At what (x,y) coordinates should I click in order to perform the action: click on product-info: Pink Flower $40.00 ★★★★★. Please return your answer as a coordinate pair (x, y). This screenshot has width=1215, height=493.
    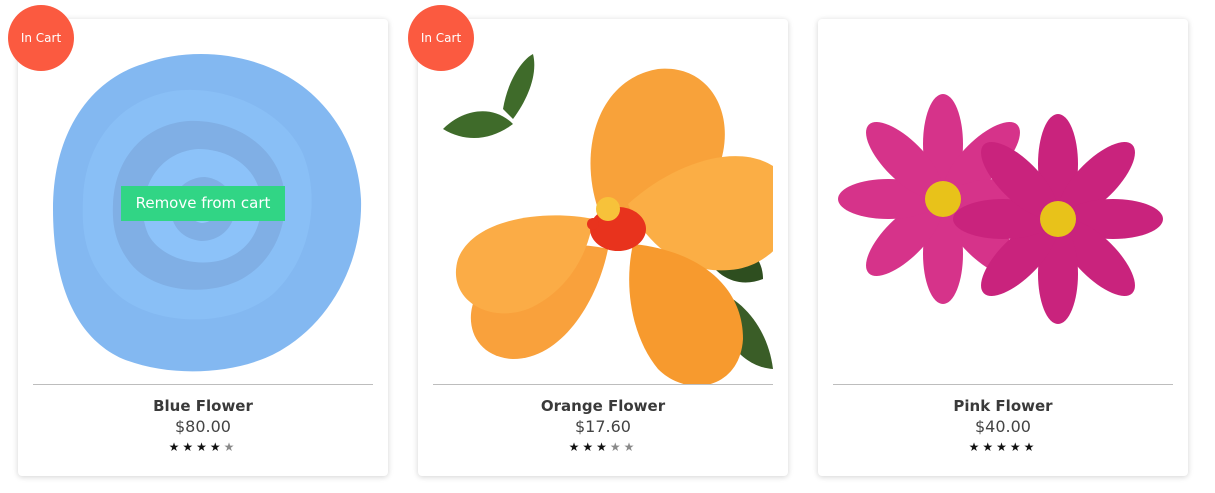
    Looking at the image, I should click on (1003, 425).